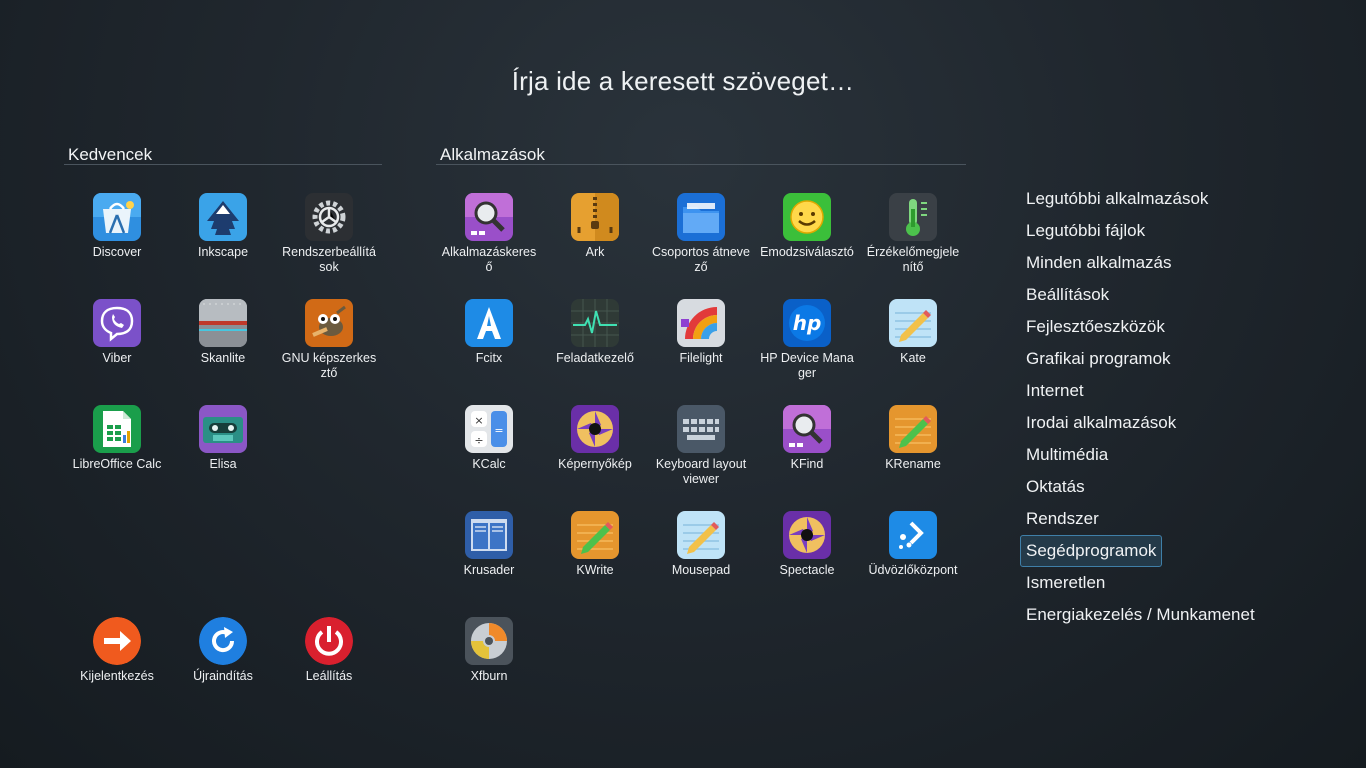  I want to click on shutdown-button: Leállítás, so click(329, 650).